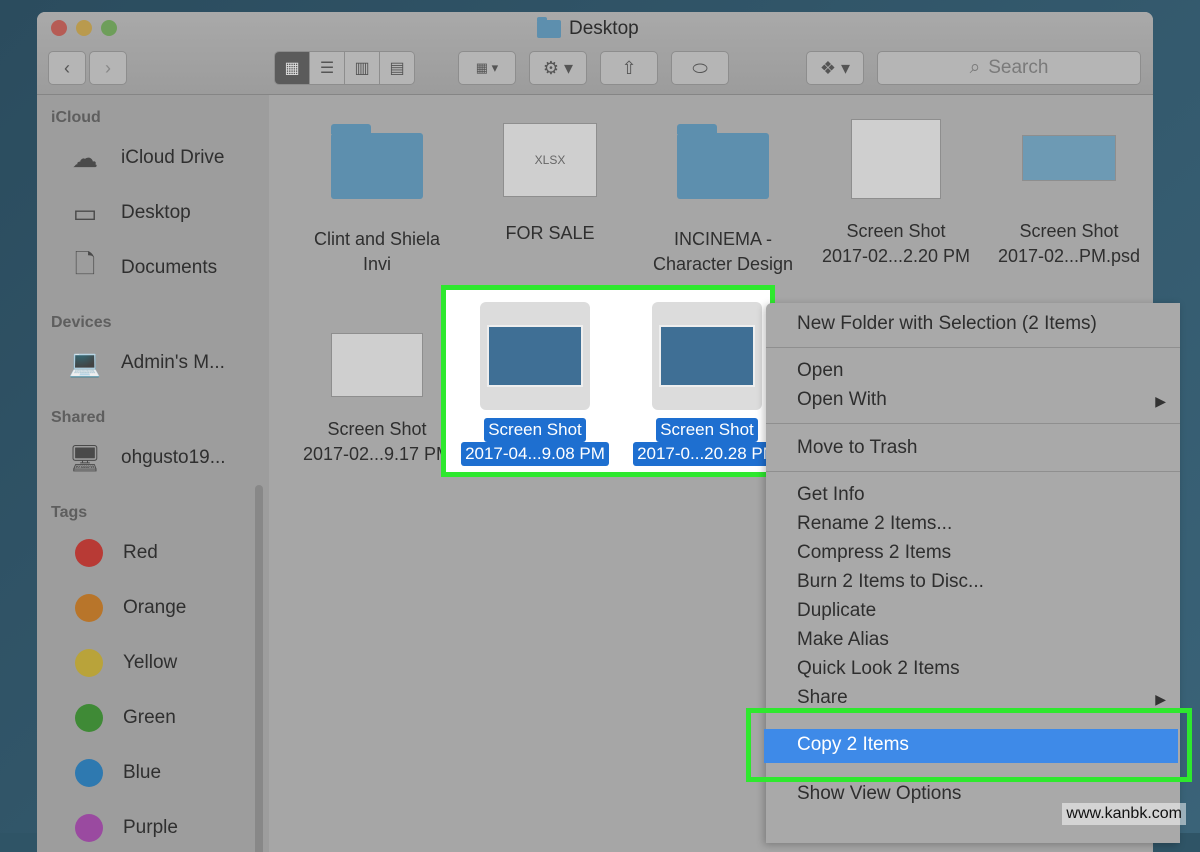 The width and height of the screenshot is (1200, 852). What do you see at coordinates (84, 28) in the screenshot?
I see `minimize-window-button` at bounding box center [84, 28].